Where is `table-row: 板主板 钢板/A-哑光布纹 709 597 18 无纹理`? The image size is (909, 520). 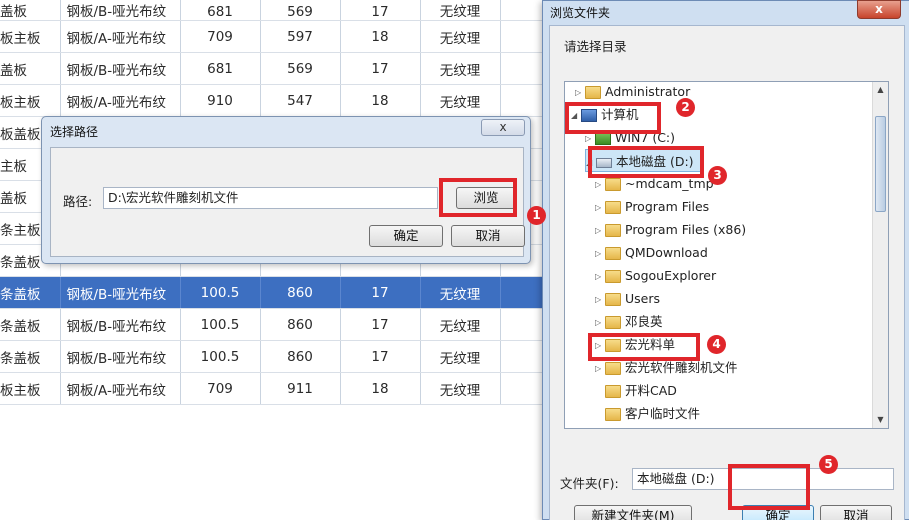
table-row: 板主板 钢板/A-哑光布纹 709 597 18 无纹理 is located at coordinates (280, 36).